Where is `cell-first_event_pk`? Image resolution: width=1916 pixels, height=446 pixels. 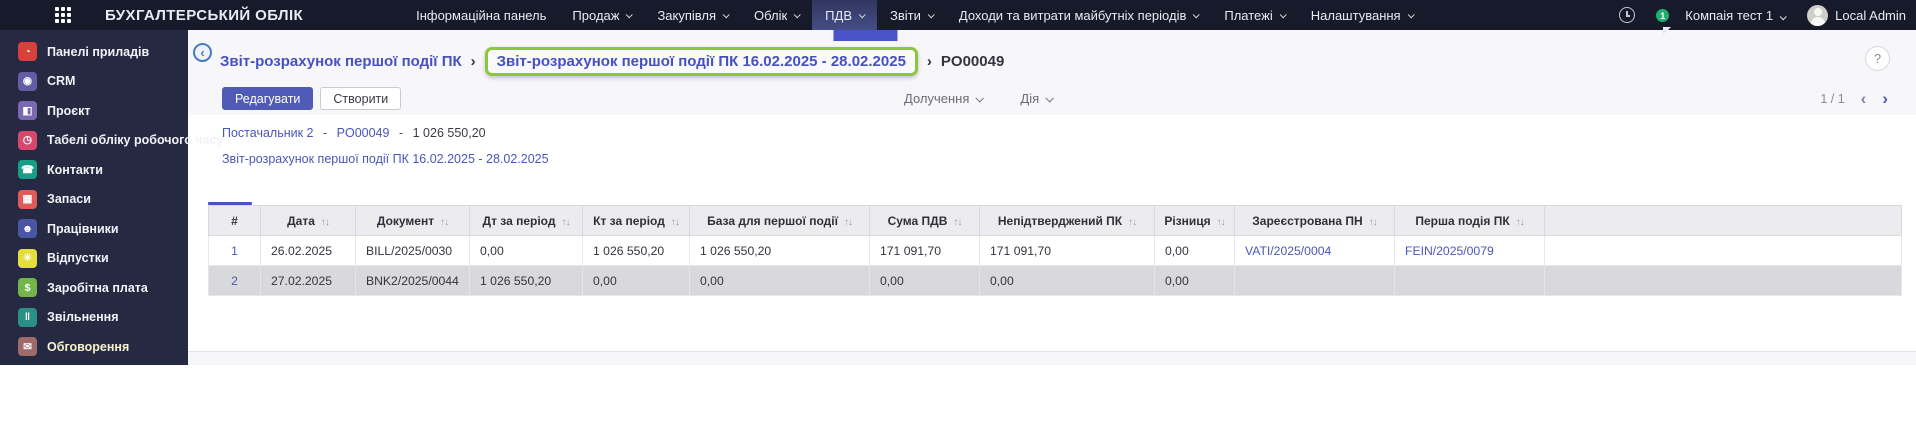
cell-first_event_pk is located at coordinates (1469, 280).